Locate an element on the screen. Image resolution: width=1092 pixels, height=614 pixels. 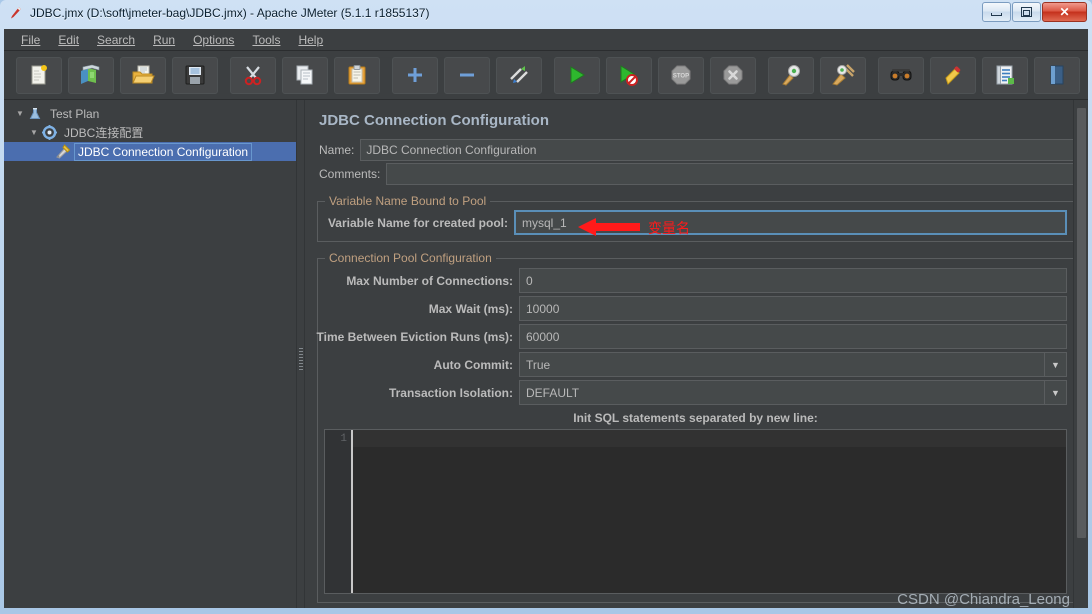
test-plan-icon is located at coordinates (35, 114).